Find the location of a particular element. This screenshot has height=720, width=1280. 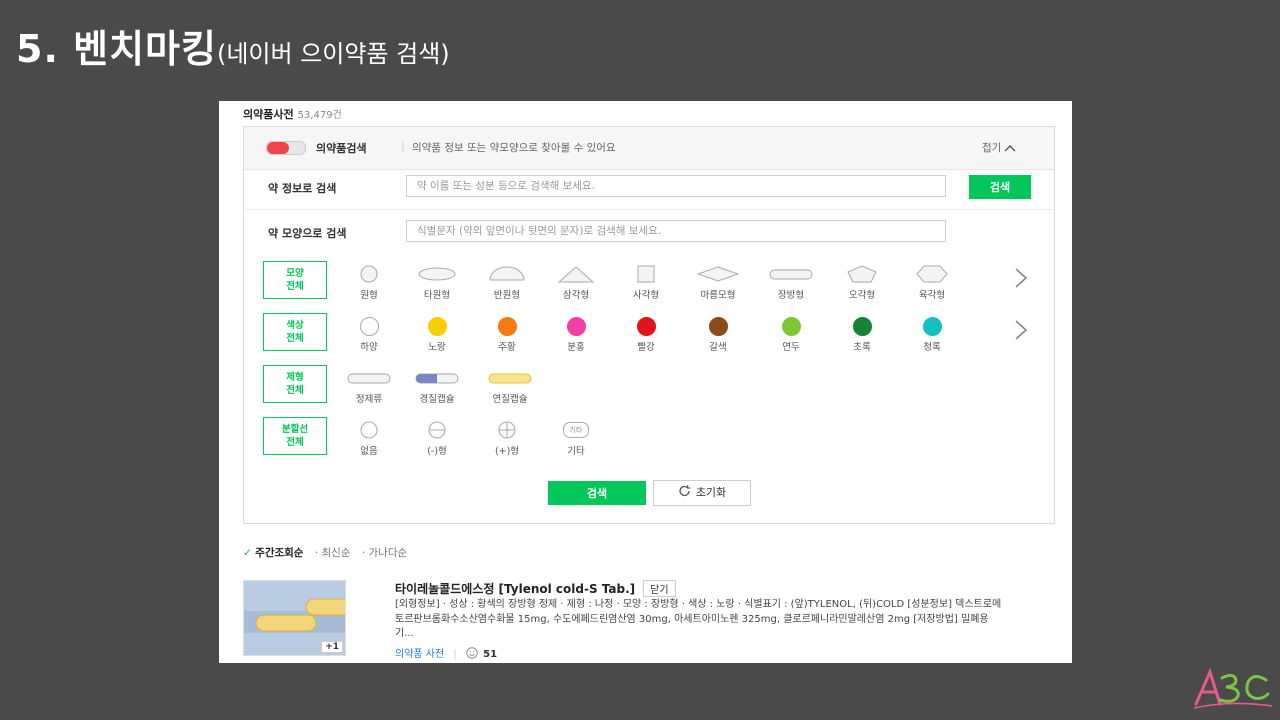

oblong-shape-icon is located at coordinates (791, 274).